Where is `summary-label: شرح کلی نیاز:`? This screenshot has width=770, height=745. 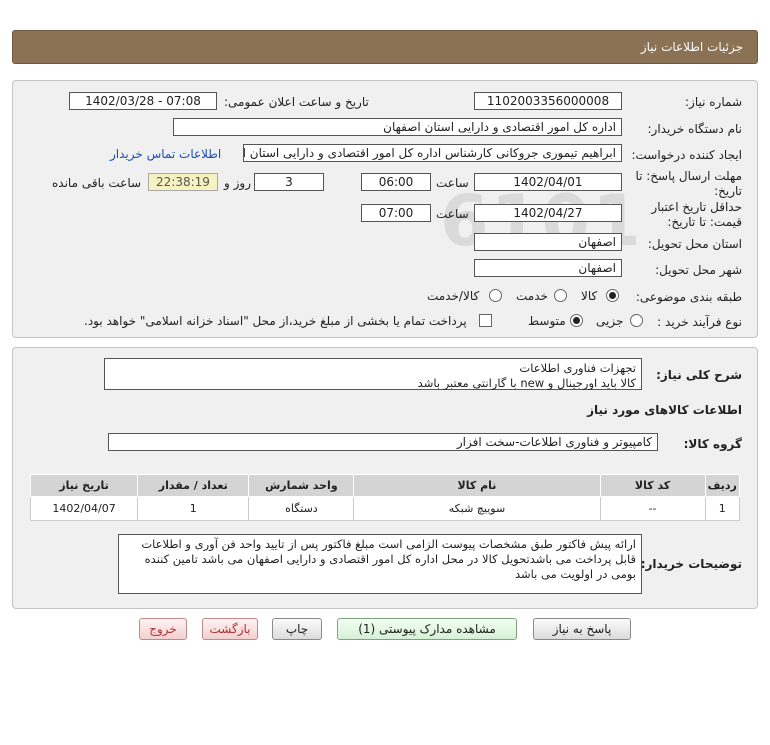
summary-label: شرح کلی نیاز: is located at coordinates (699, 375).